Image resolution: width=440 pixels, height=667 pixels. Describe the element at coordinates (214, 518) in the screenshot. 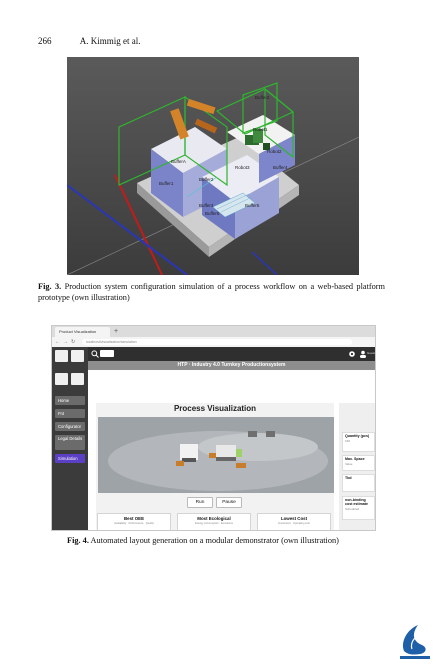

I see `card-title: Most Ecological` at that location.